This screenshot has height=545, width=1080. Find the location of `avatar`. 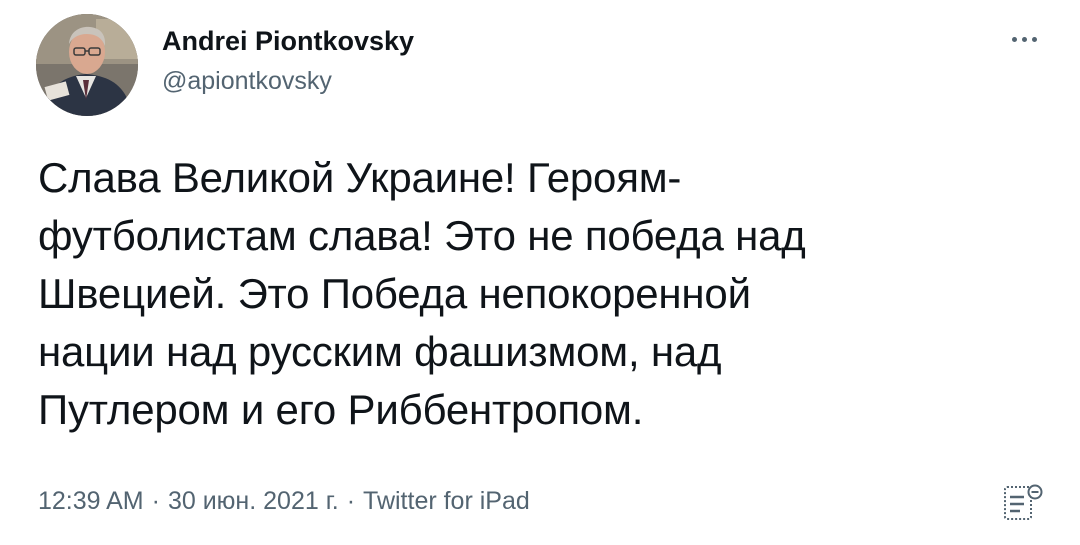

avatar is located at coordinates (87, 65).